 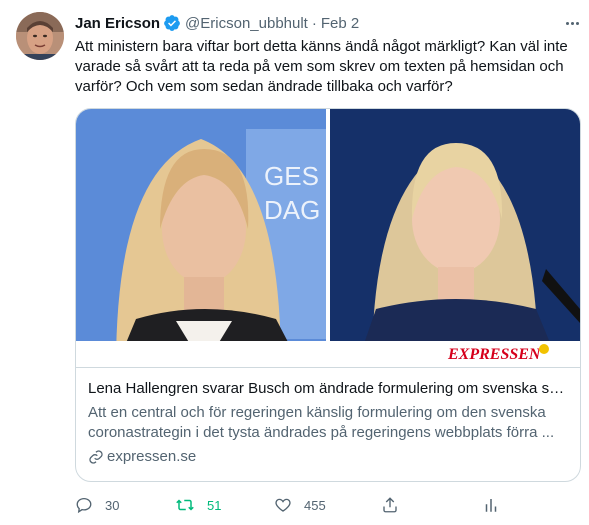 I want to click on like-count: 455, so click(x=315, y=505).